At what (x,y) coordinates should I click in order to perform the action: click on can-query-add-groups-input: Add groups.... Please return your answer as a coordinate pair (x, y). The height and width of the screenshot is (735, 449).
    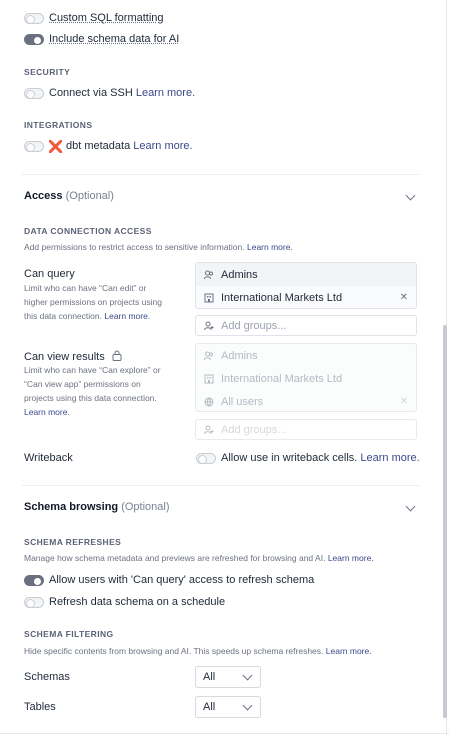
    Looking at the image, I should click on (306, 325).